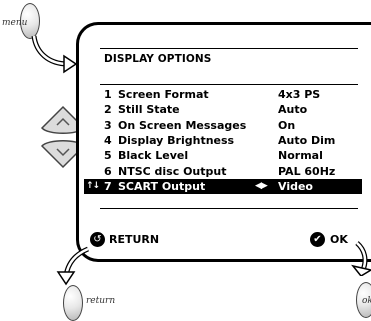 The height and width of the screenshot is (321, 371). Describe the element at coordinates (97, 239) in the screenshot. I see `return-arrow-icon: ↺` at that location.